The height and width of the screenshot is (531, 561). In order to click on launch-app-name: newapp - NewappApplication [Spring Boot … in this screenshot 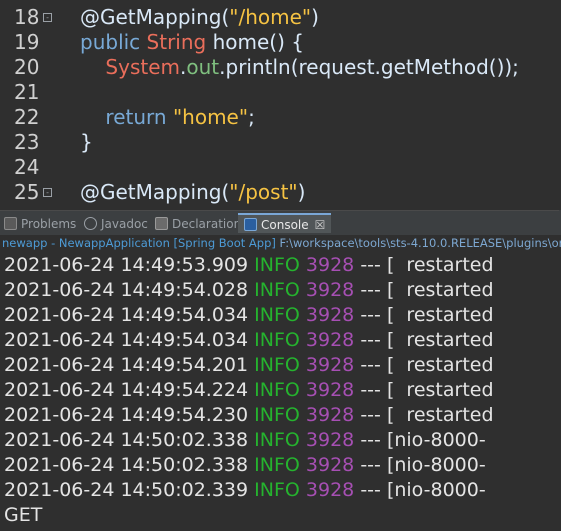, I will do `click(139, 243)`.